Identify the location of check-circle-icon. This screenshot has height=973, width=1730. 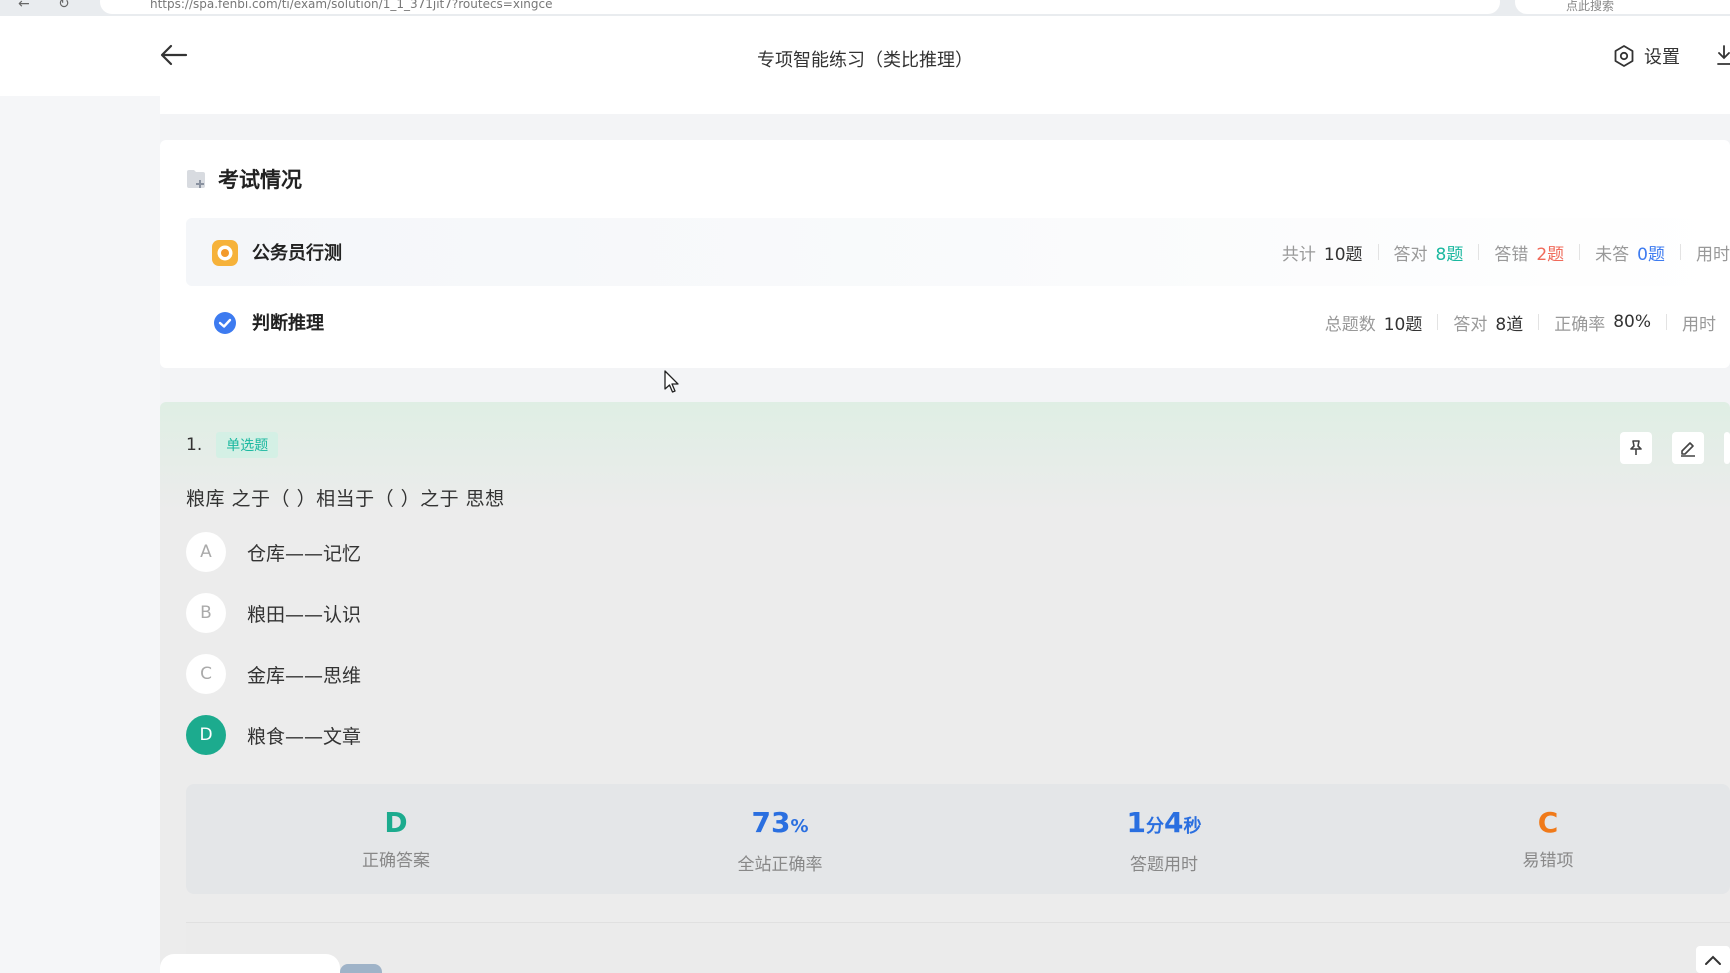
(224, 324).